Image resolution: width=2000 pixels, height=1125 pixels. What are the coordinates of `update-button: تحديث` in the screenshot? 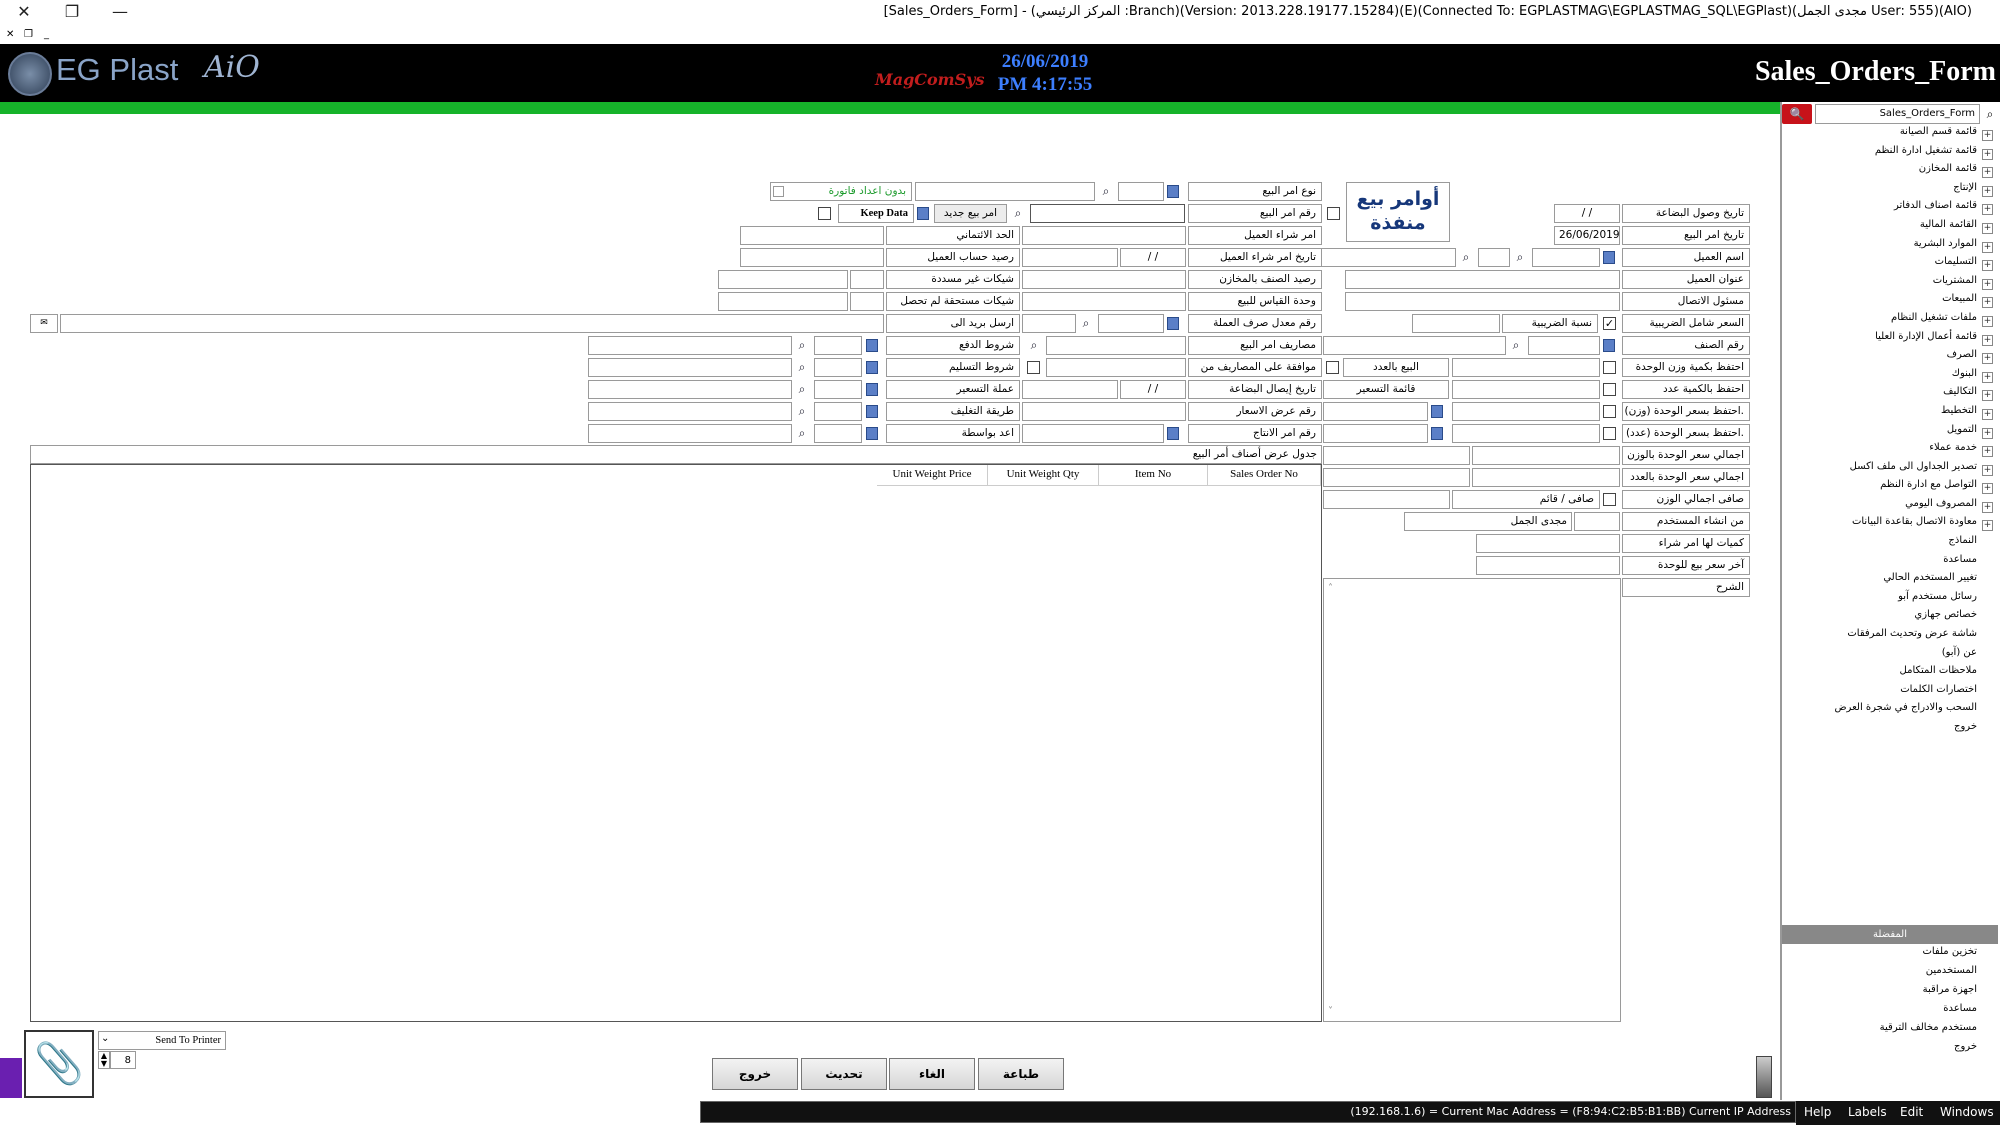 It's located at (844, 1074).